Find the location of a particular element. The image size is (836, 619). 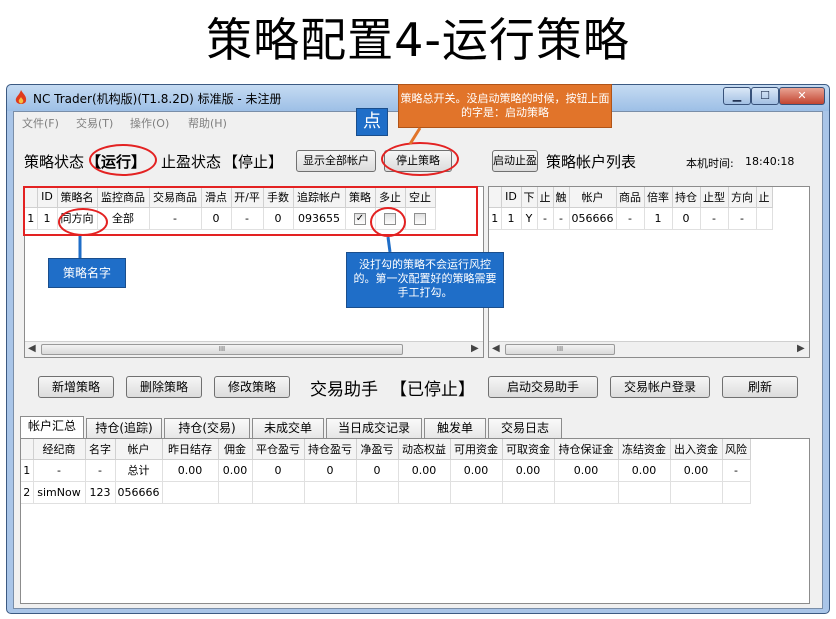

col-product: 商品 is located at coordinates (630, 197).